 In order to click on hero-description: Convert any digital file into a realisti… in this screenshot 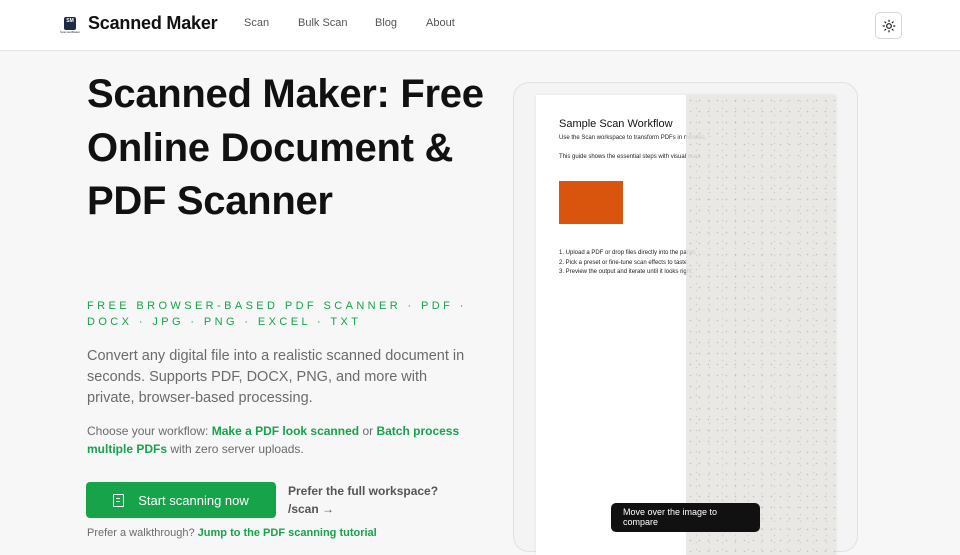, I will do `click(276, 377)`.